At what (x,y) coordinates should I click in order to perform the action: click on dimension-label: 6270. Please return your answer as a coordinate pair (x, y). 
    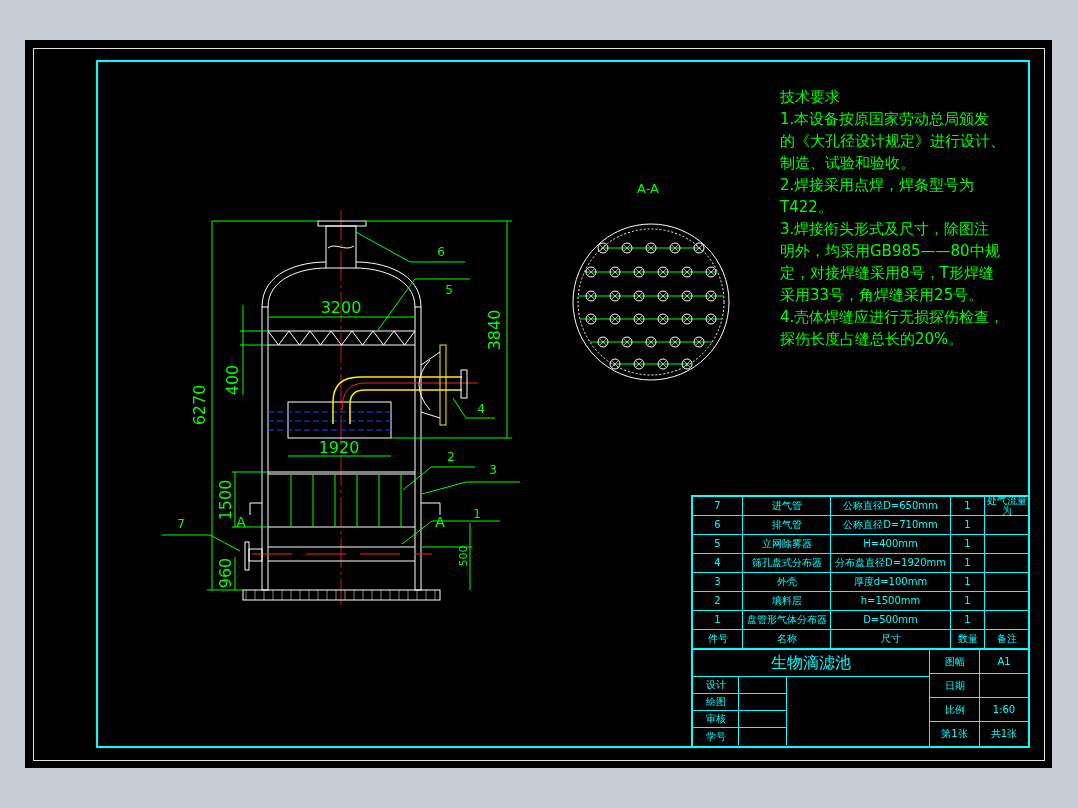
    Looking at the image, I should click on (199, 405).